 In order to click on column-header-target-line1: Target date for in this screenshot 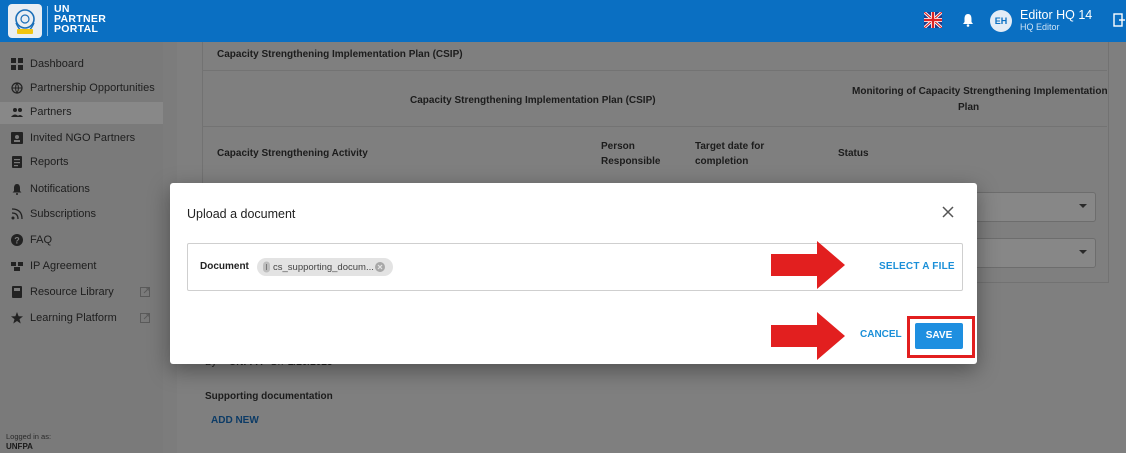, I will do `click(730, 146)`.